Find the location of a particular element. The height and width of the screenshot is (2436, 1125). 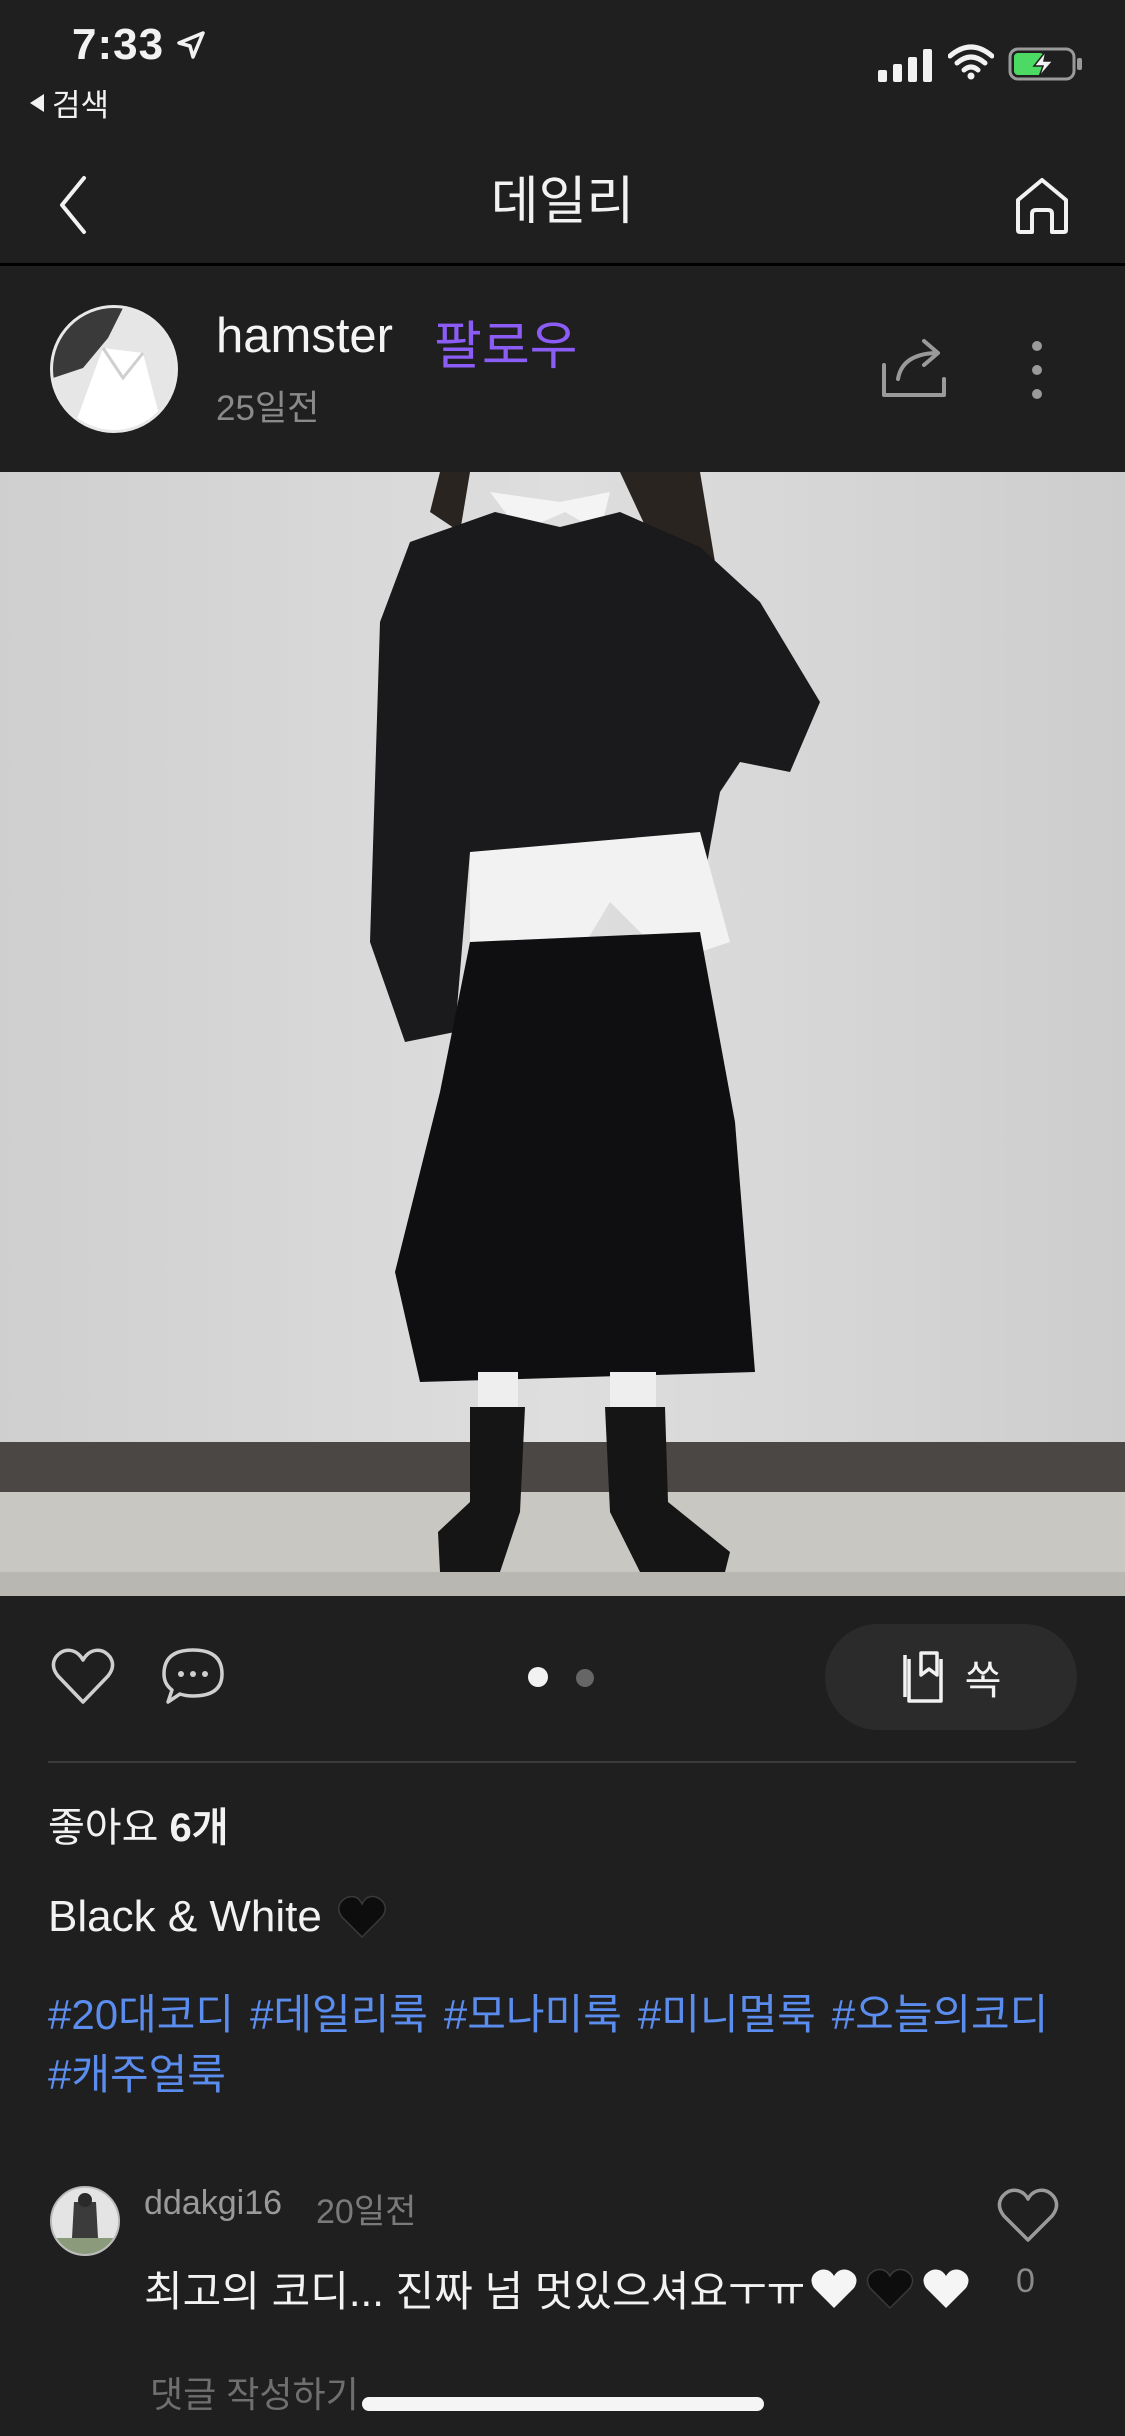

battery-charging-icon is located at coordinates (1045, 64).